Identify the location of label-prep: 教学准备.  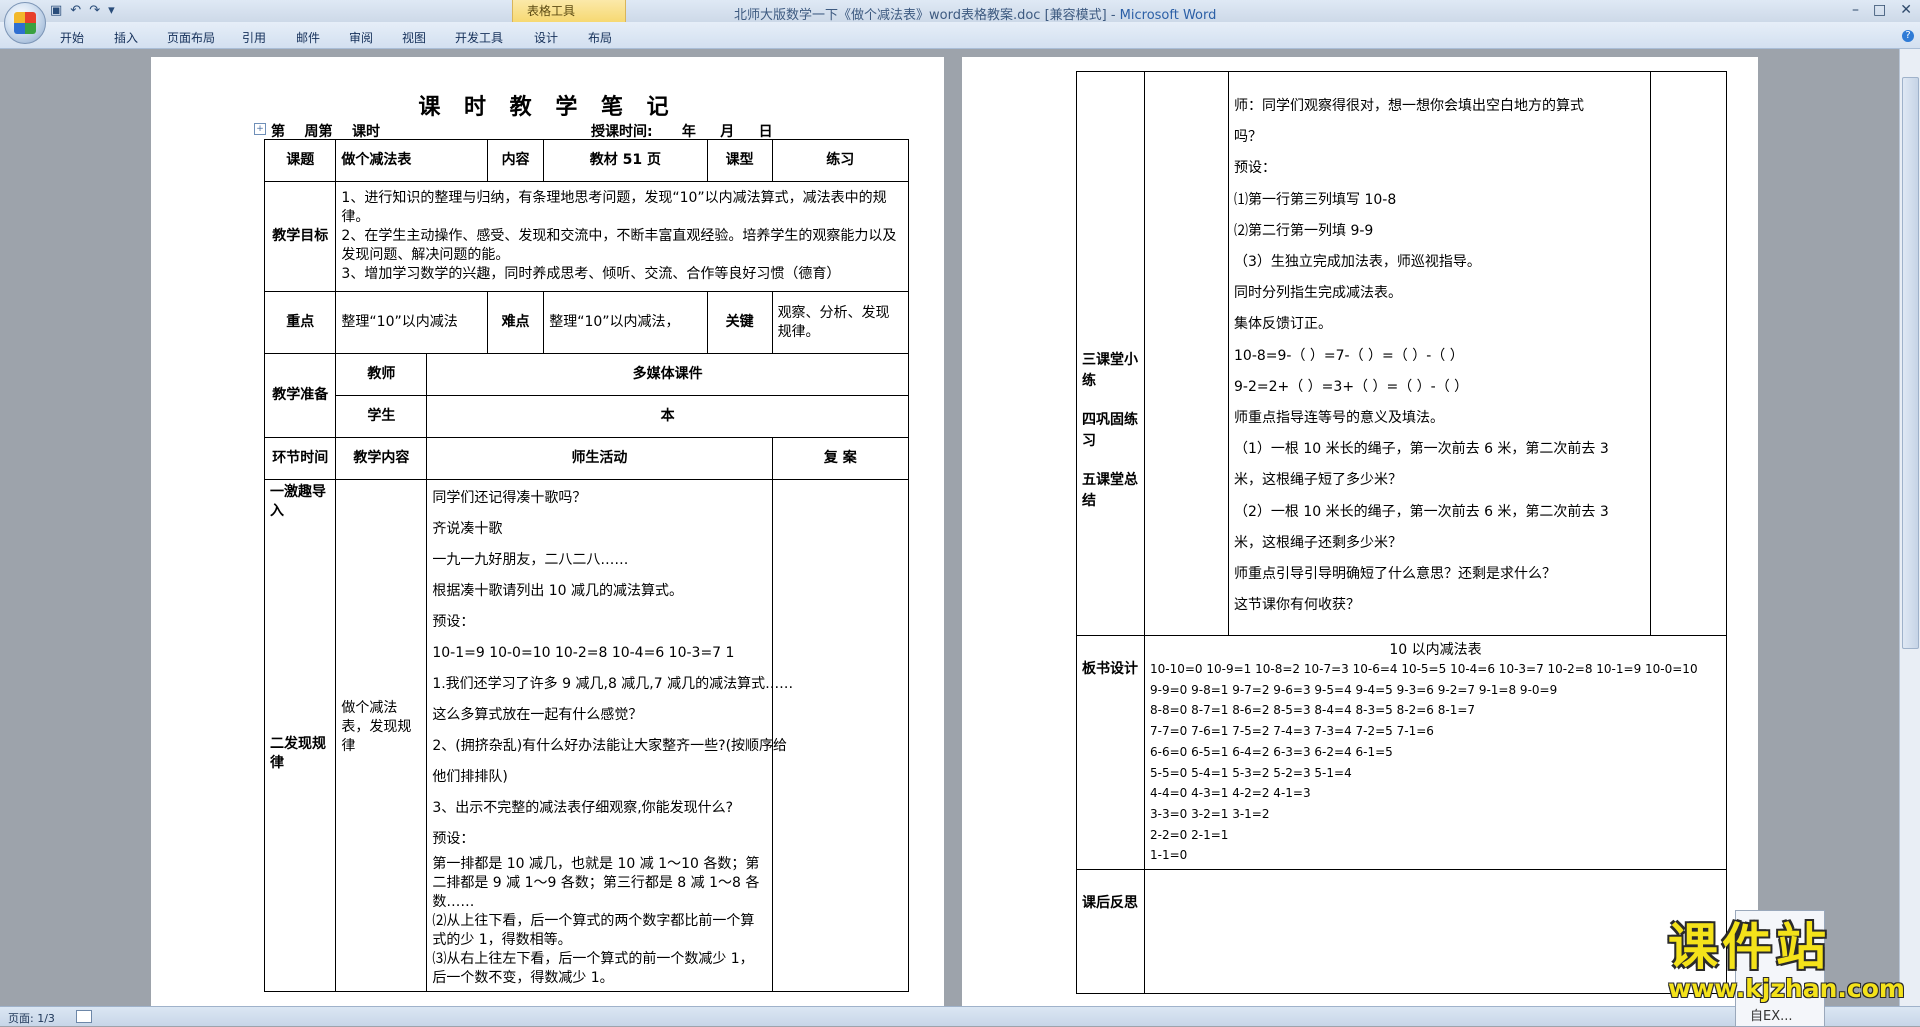
(300, 395).